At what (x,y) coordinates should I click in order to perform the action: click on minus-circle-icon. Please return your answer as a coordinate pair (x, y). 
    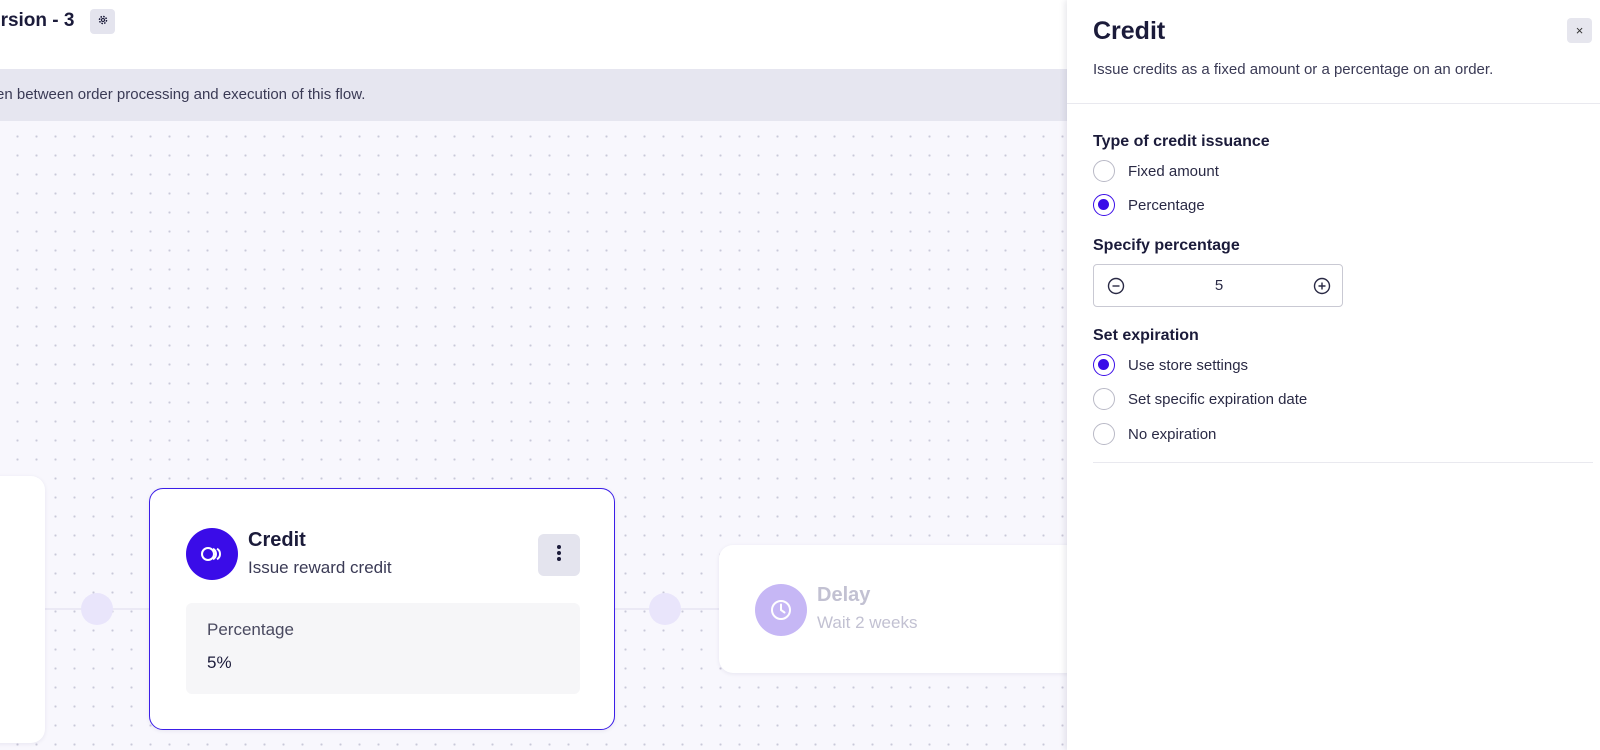
    Looking at the image, I should click on (1116, 286).